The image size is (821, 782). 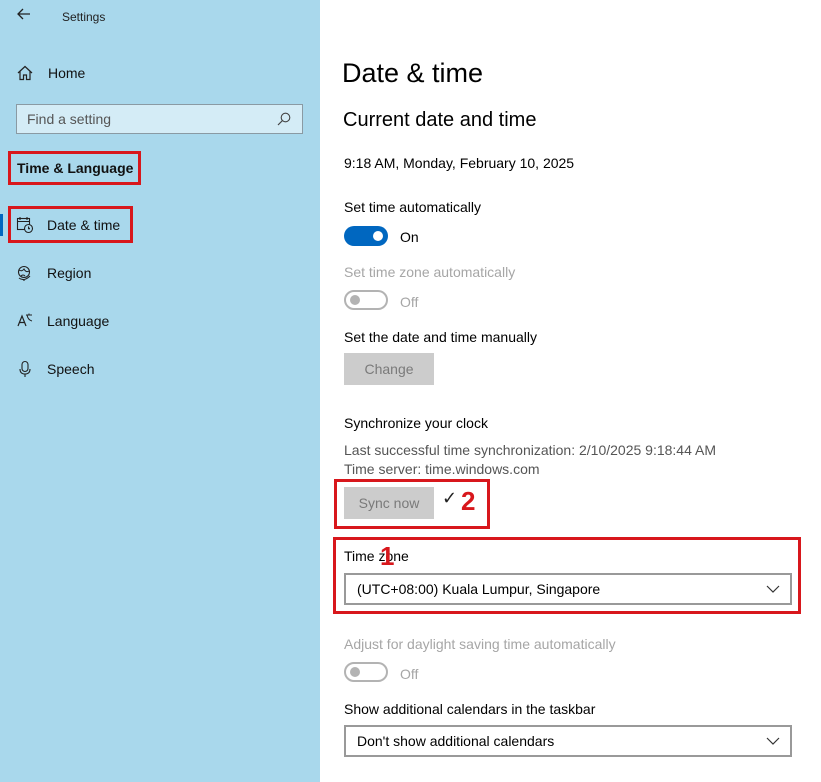 I want to click on time-server-text: Time server: time.windows.com, so click(x=442, y=469).